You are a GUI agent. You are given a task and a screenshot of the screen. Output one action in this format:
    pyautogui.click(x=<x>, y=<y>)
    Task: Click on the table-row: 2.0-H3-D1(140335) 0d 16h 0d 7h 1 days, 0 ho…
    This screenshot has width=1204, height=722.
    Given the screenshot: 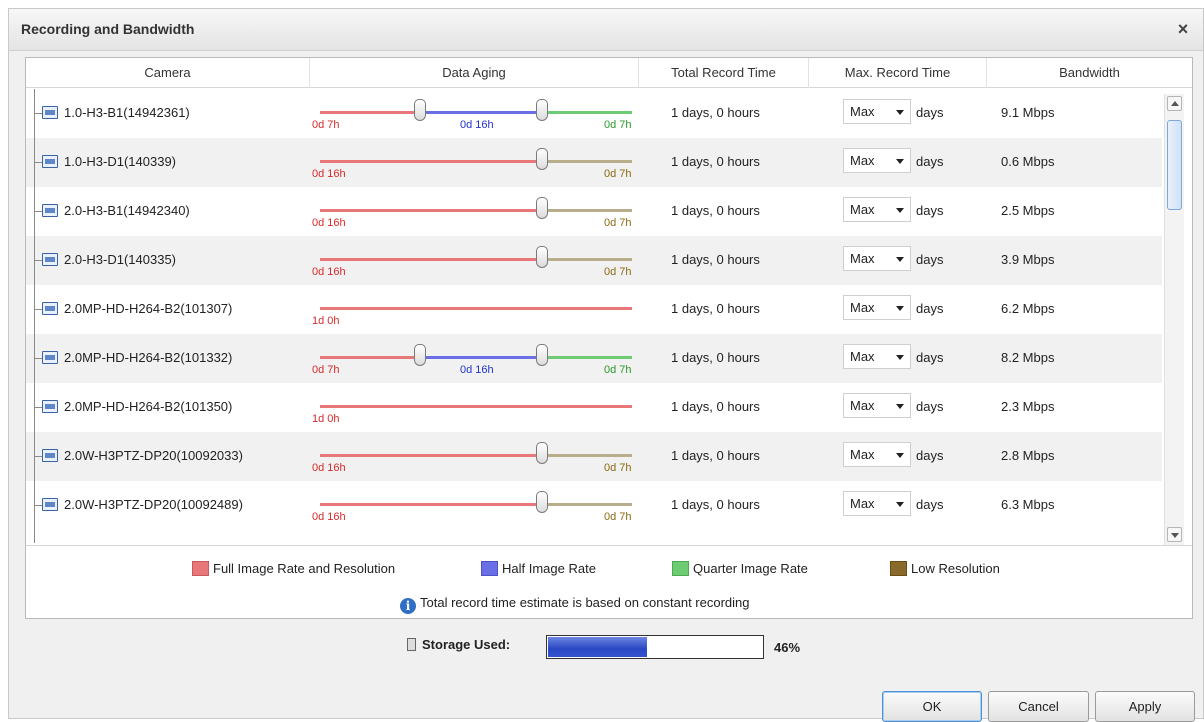 What is the action you would take?
    pyautogui.click(x=594, y=260)
    